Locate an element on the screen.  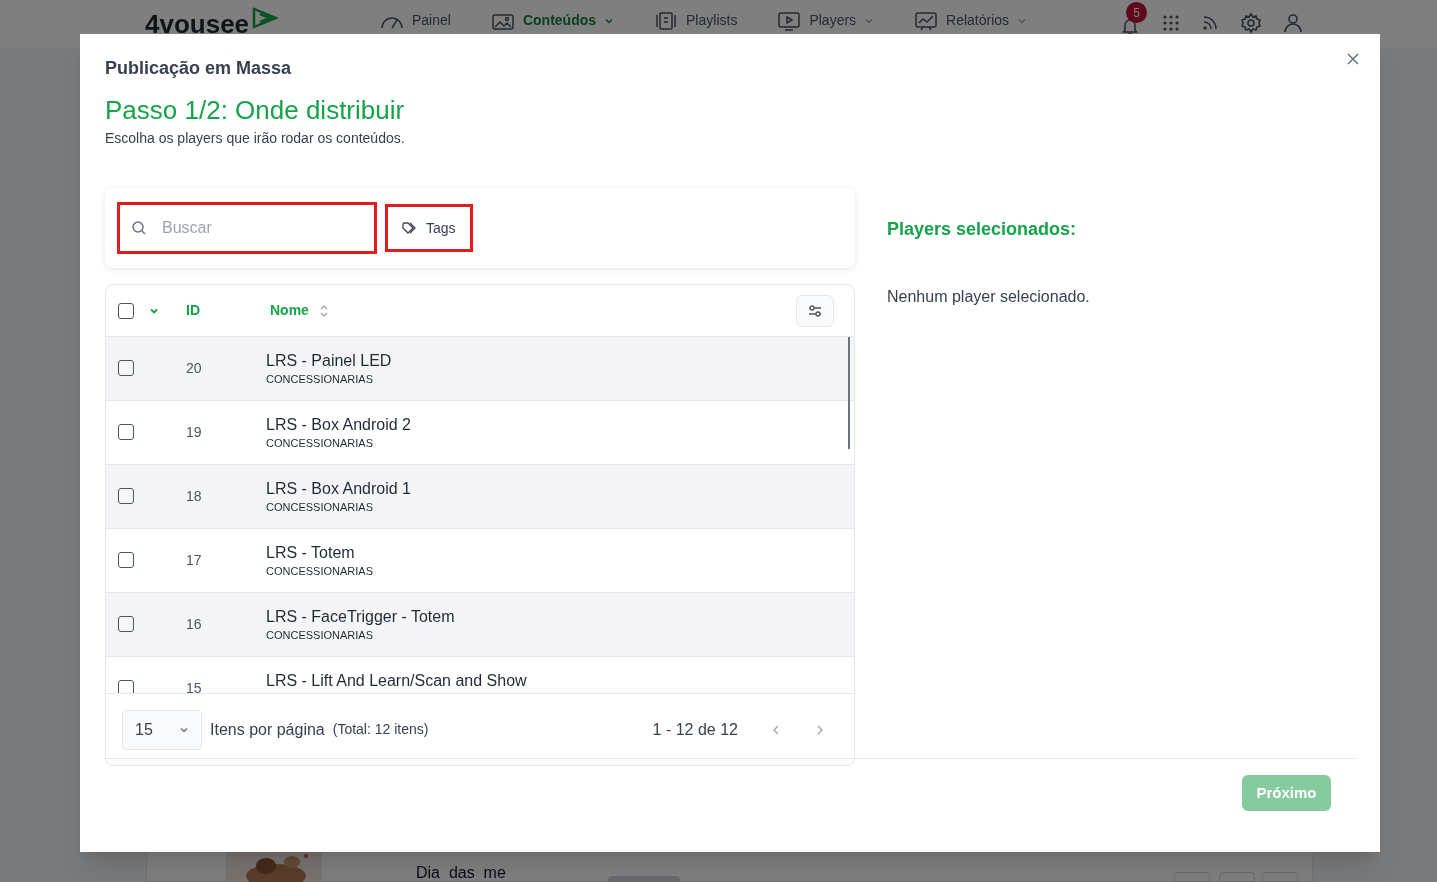
page-range: 1 - 12 de 12 is located at coordinates (695, 729).